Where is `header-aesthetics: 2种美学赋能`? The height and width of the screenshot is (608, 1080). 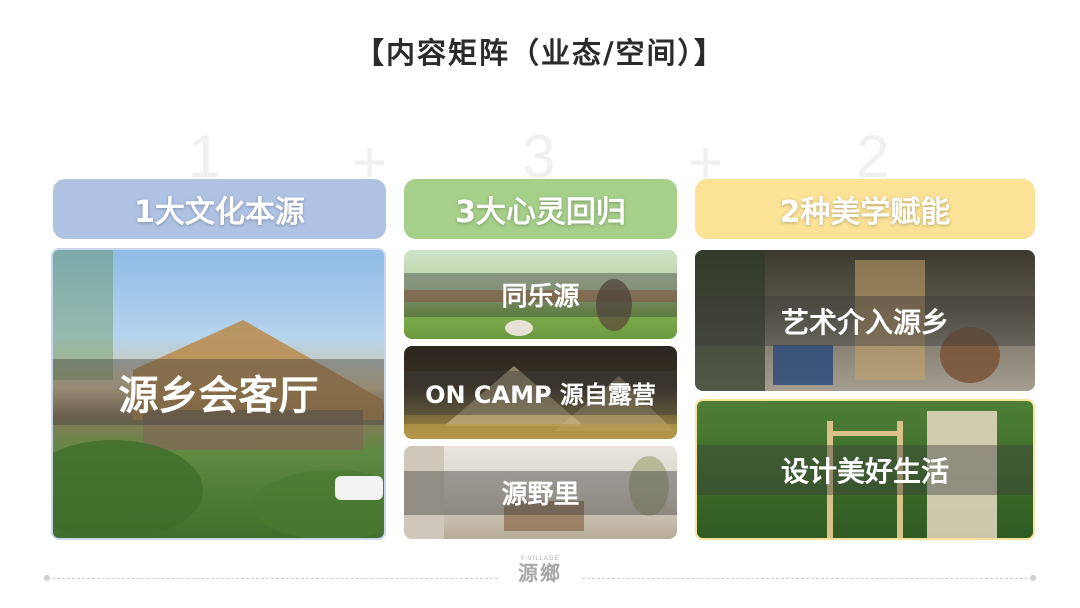 header-aesthetics: 2种美学赋能 is located at coordinates (865, 209).